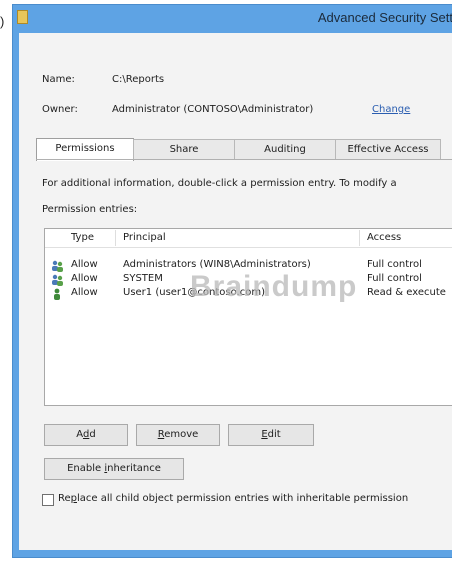 This screenshot has width=452, height=572. What do you see at coordinates (86, 435) in the screenshot?
I see `add-button: Add` at bounding box center [86, 435].